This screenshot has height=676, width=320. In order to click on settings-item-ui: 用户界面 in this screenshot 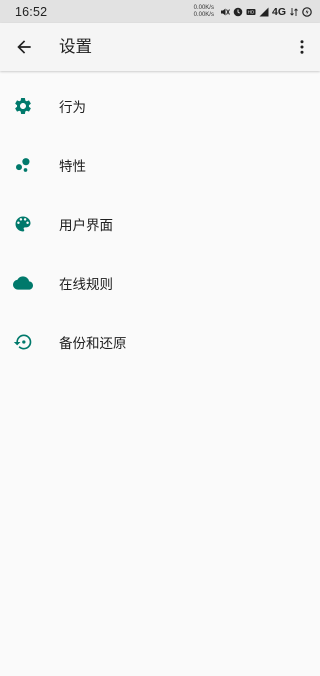, I will do `click(160, 223)`.